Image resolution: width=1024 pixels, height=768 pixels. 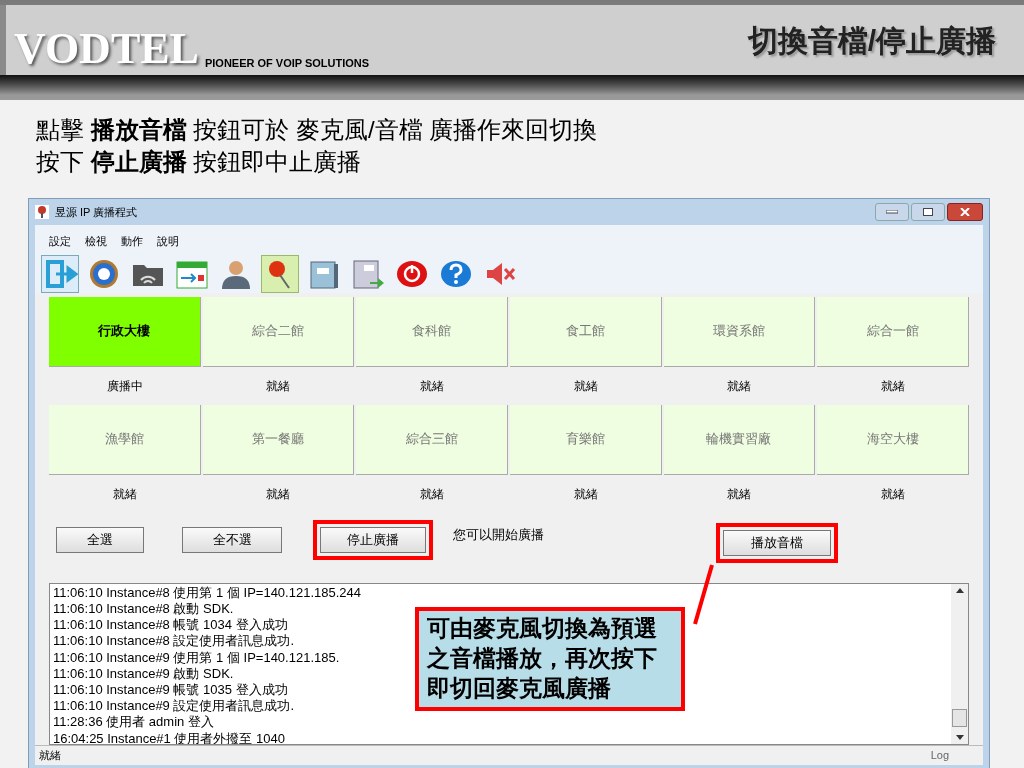 I want to click on scrollbar, so click(x=959, y=663).